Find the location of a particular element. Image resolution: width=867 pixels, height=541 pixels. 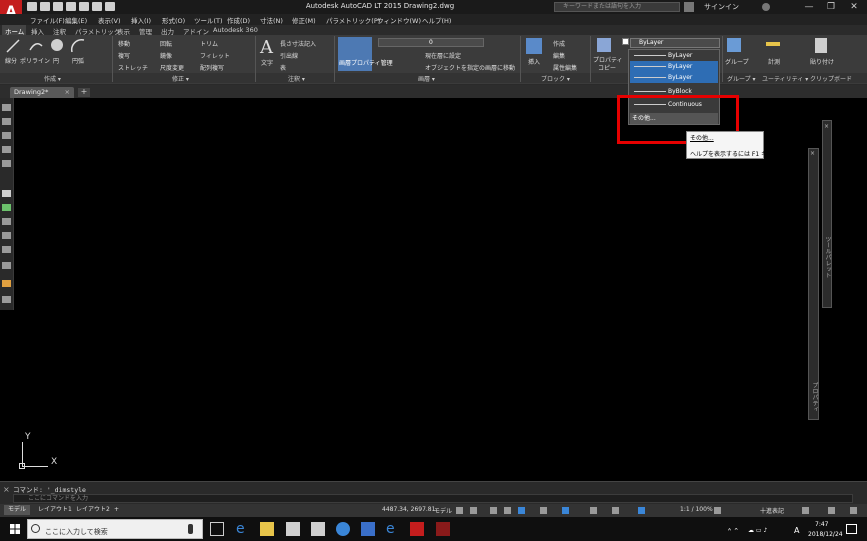

array-button: 配列複写 is located at coordinates (212, 67).